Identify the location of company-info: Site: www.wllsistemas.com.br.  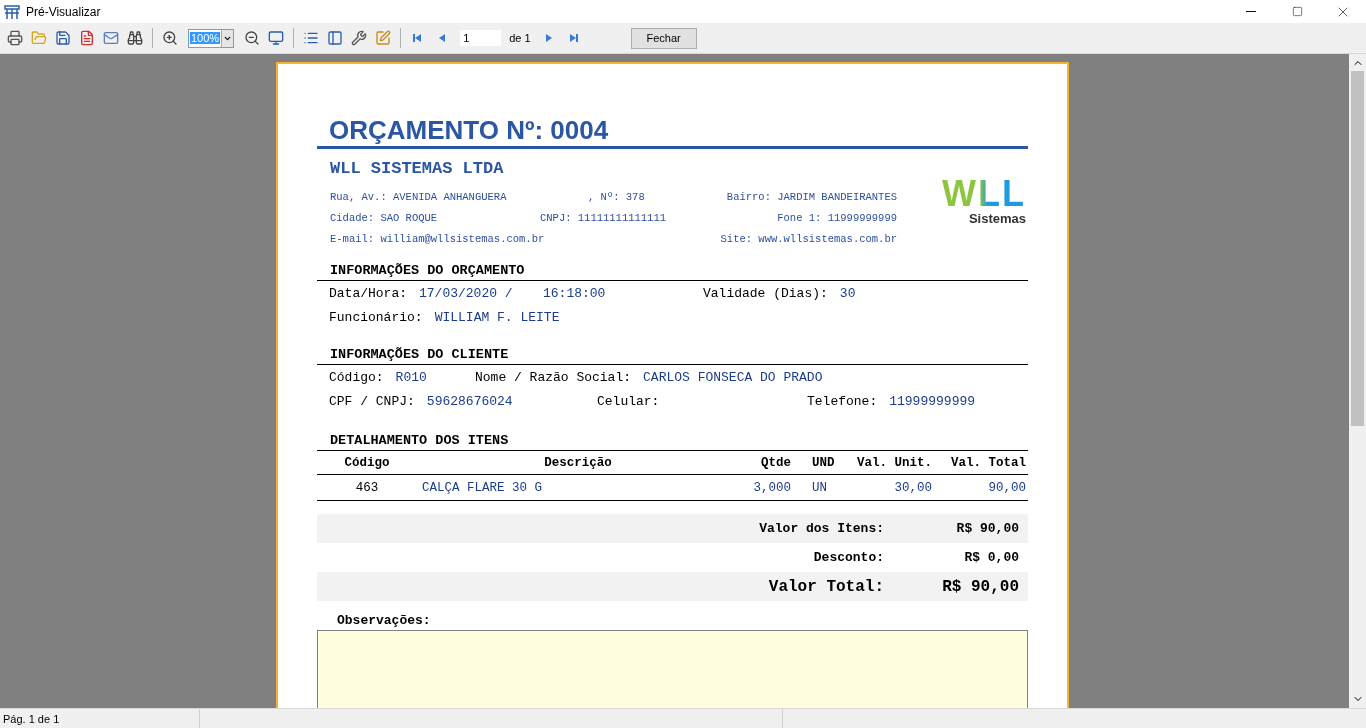
(808, 238).